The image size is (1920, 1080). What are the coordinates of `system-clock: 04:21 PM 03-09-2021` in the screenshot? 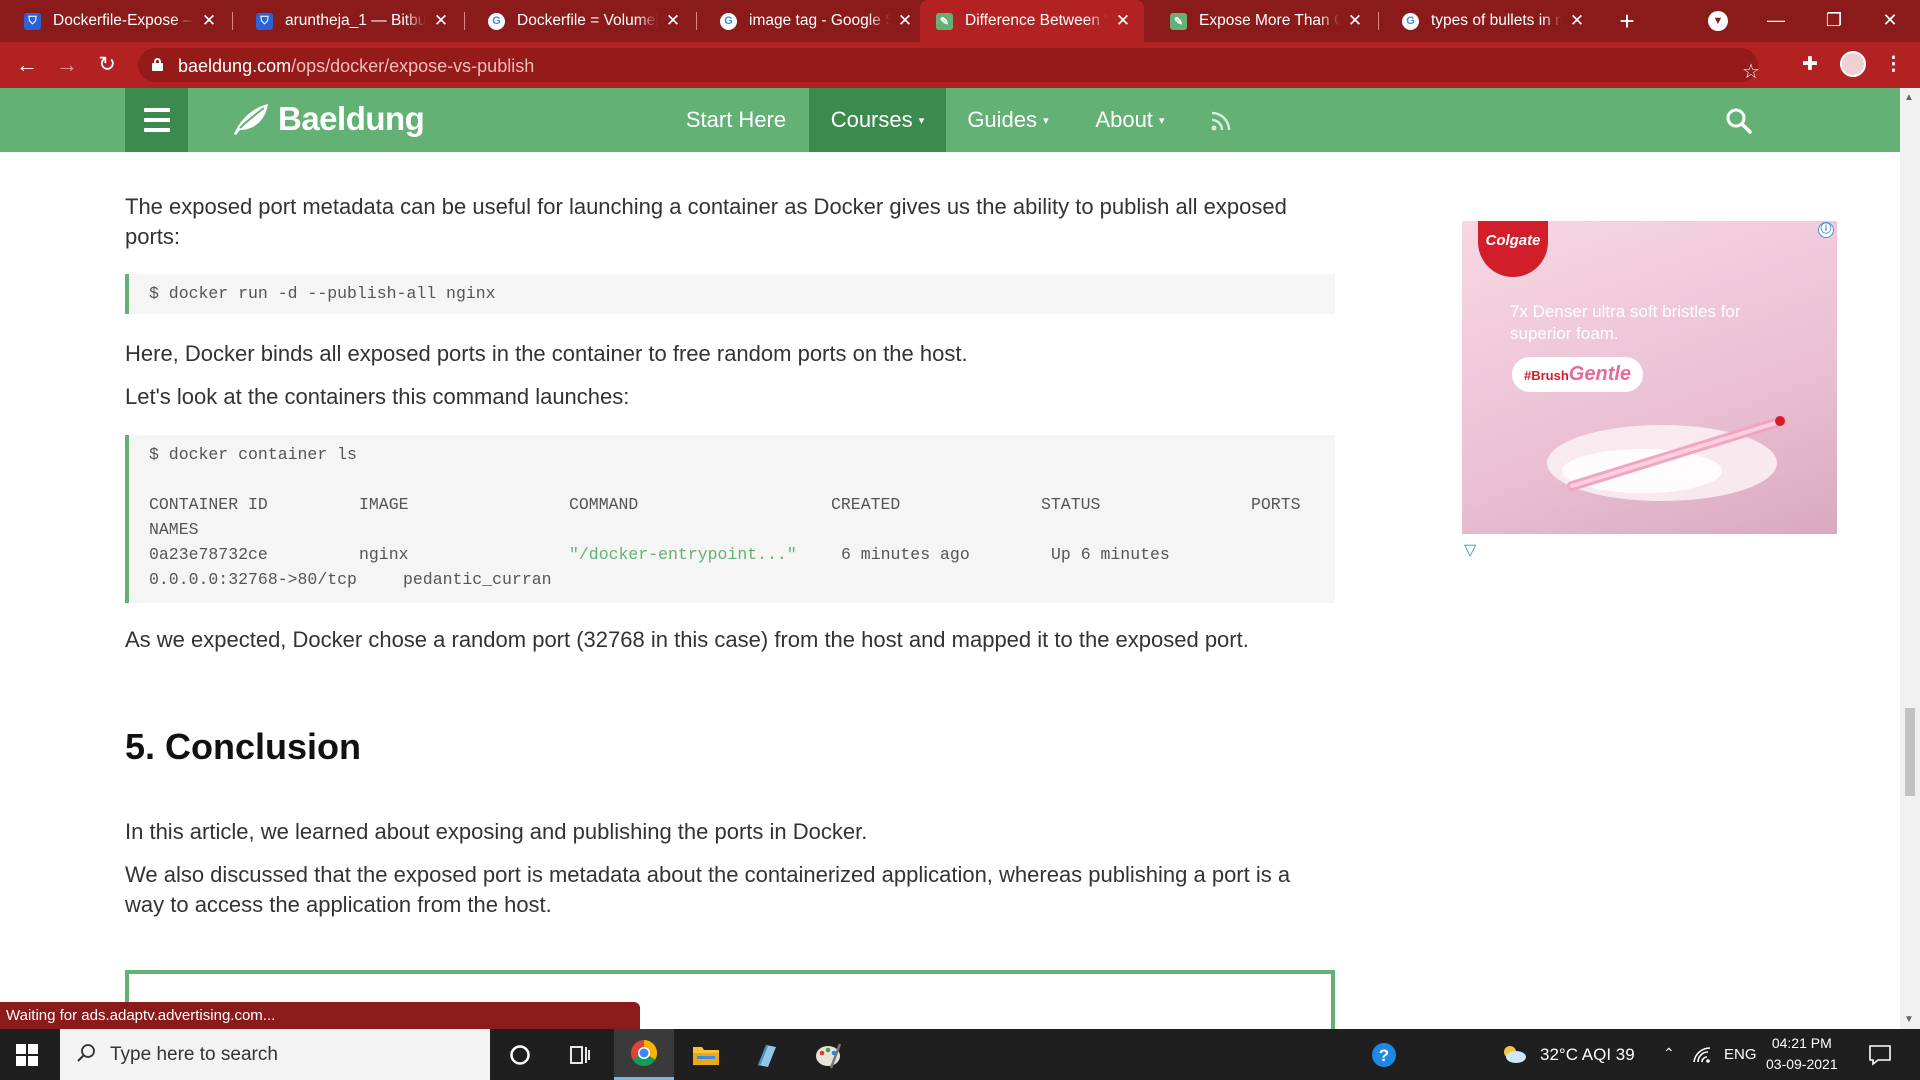 It's located at (1802, 1054).